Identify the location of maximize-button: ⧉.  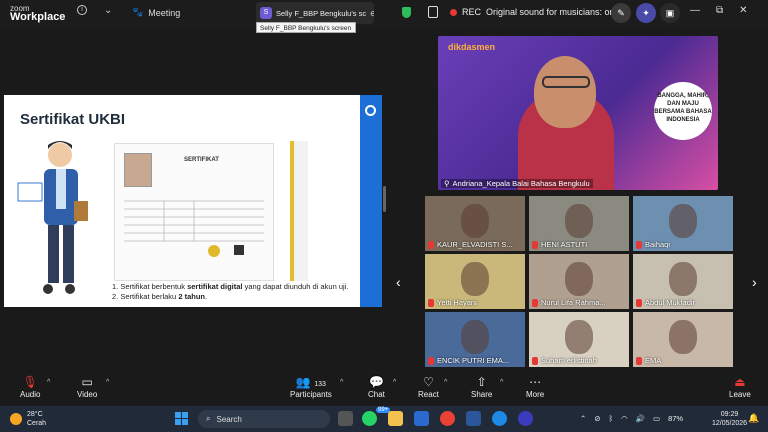
(719, 10).